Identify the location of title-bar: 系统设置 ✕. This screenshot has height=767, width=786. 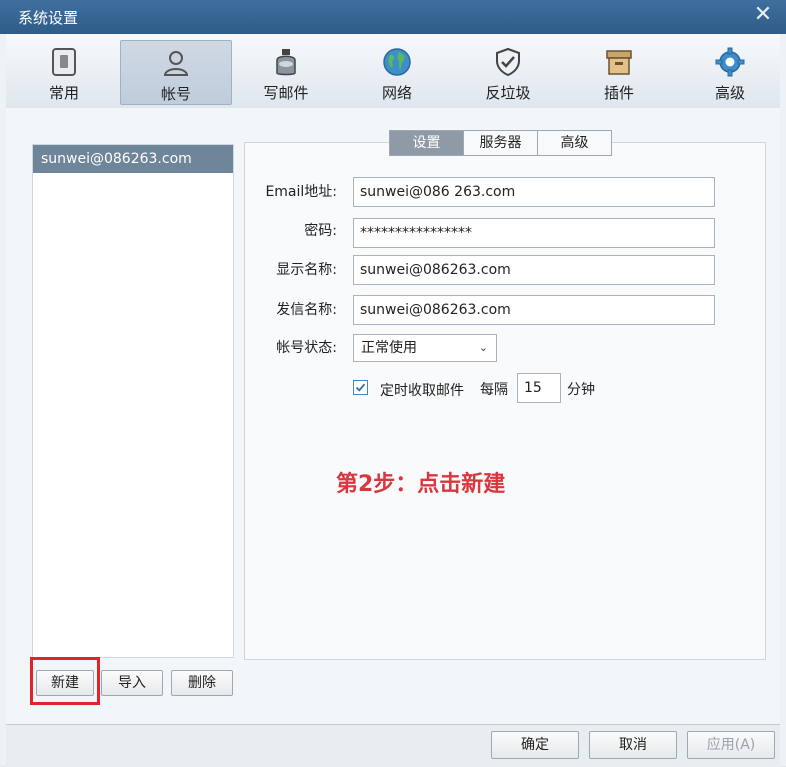
(393, 17).